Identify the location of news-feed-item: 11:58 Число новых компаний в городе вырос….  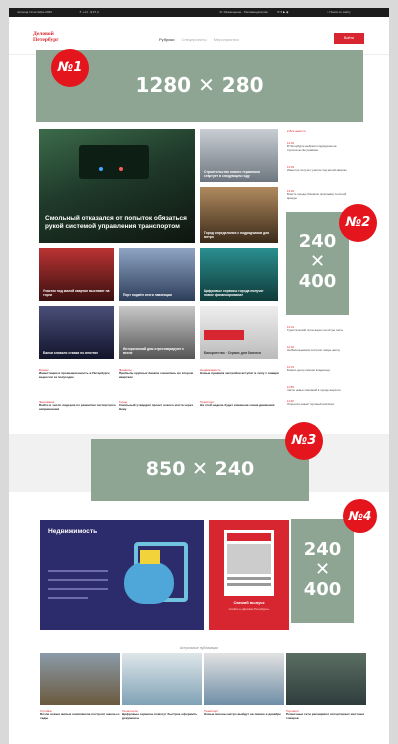
(319, 389).